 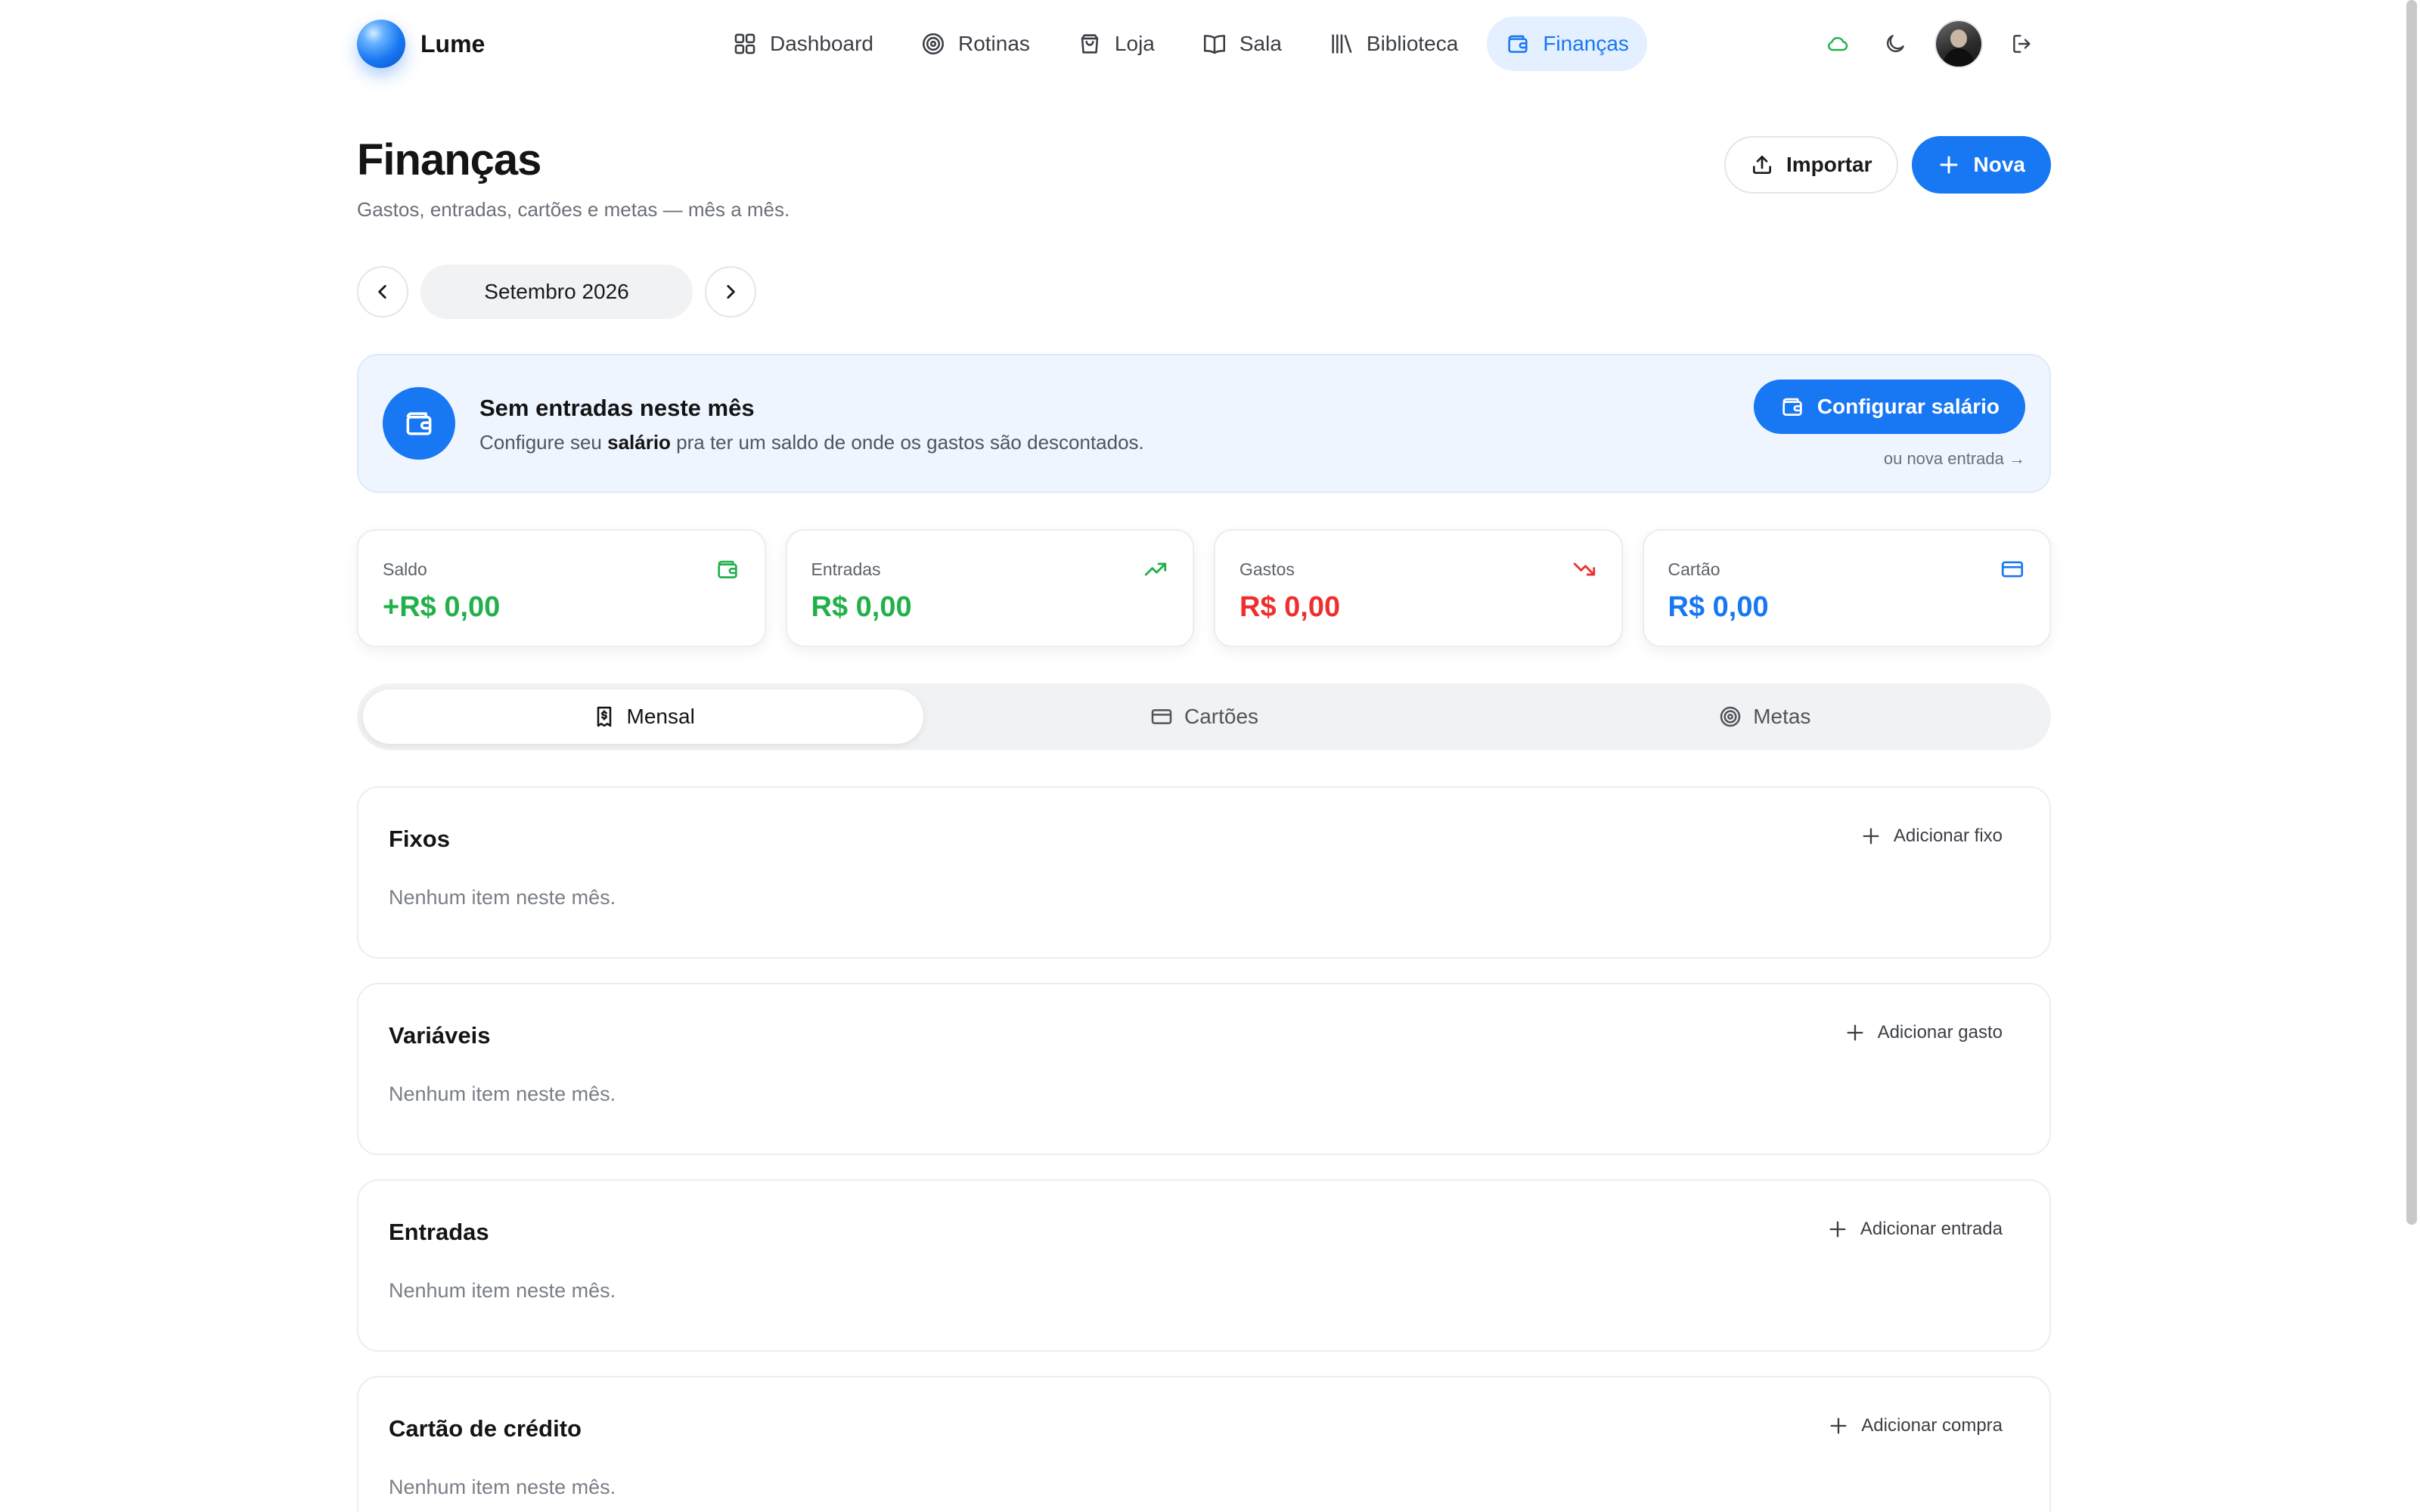 I want to click on stat-label: Gastos, so click(x=1267, y=569).